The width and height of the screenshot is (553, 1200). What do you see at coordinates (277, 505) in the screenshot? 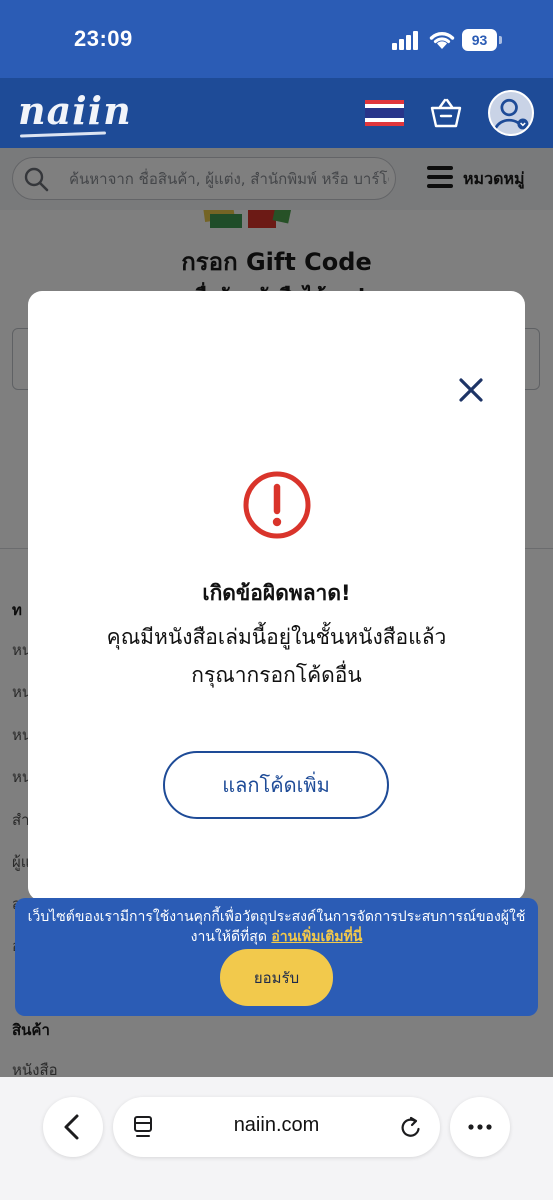
I see `exclamation-circle-icon` at bounding box center [277, 505].